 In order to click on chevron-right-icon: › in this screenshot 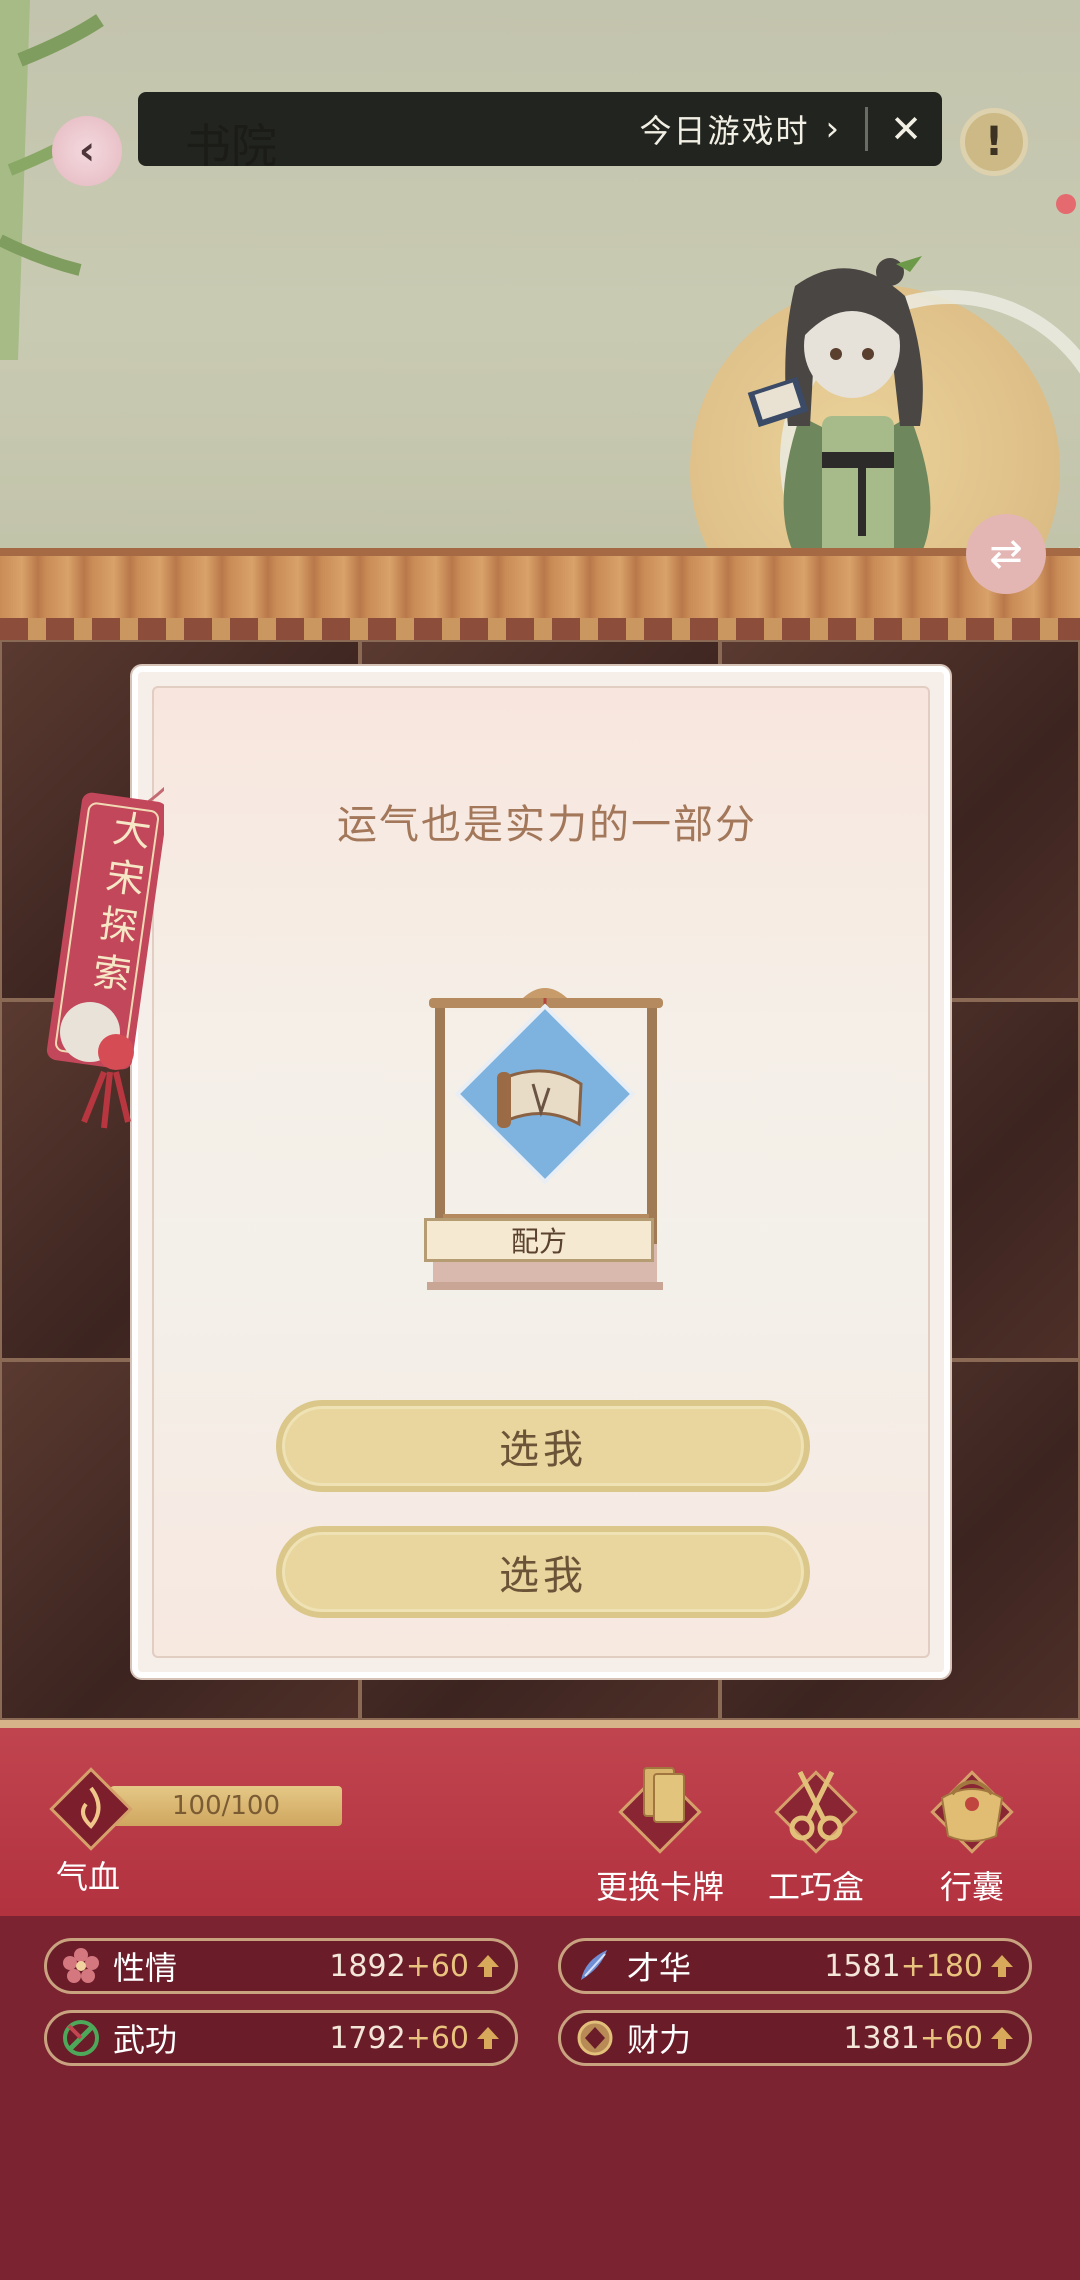, I will do `click(833, 129)`.